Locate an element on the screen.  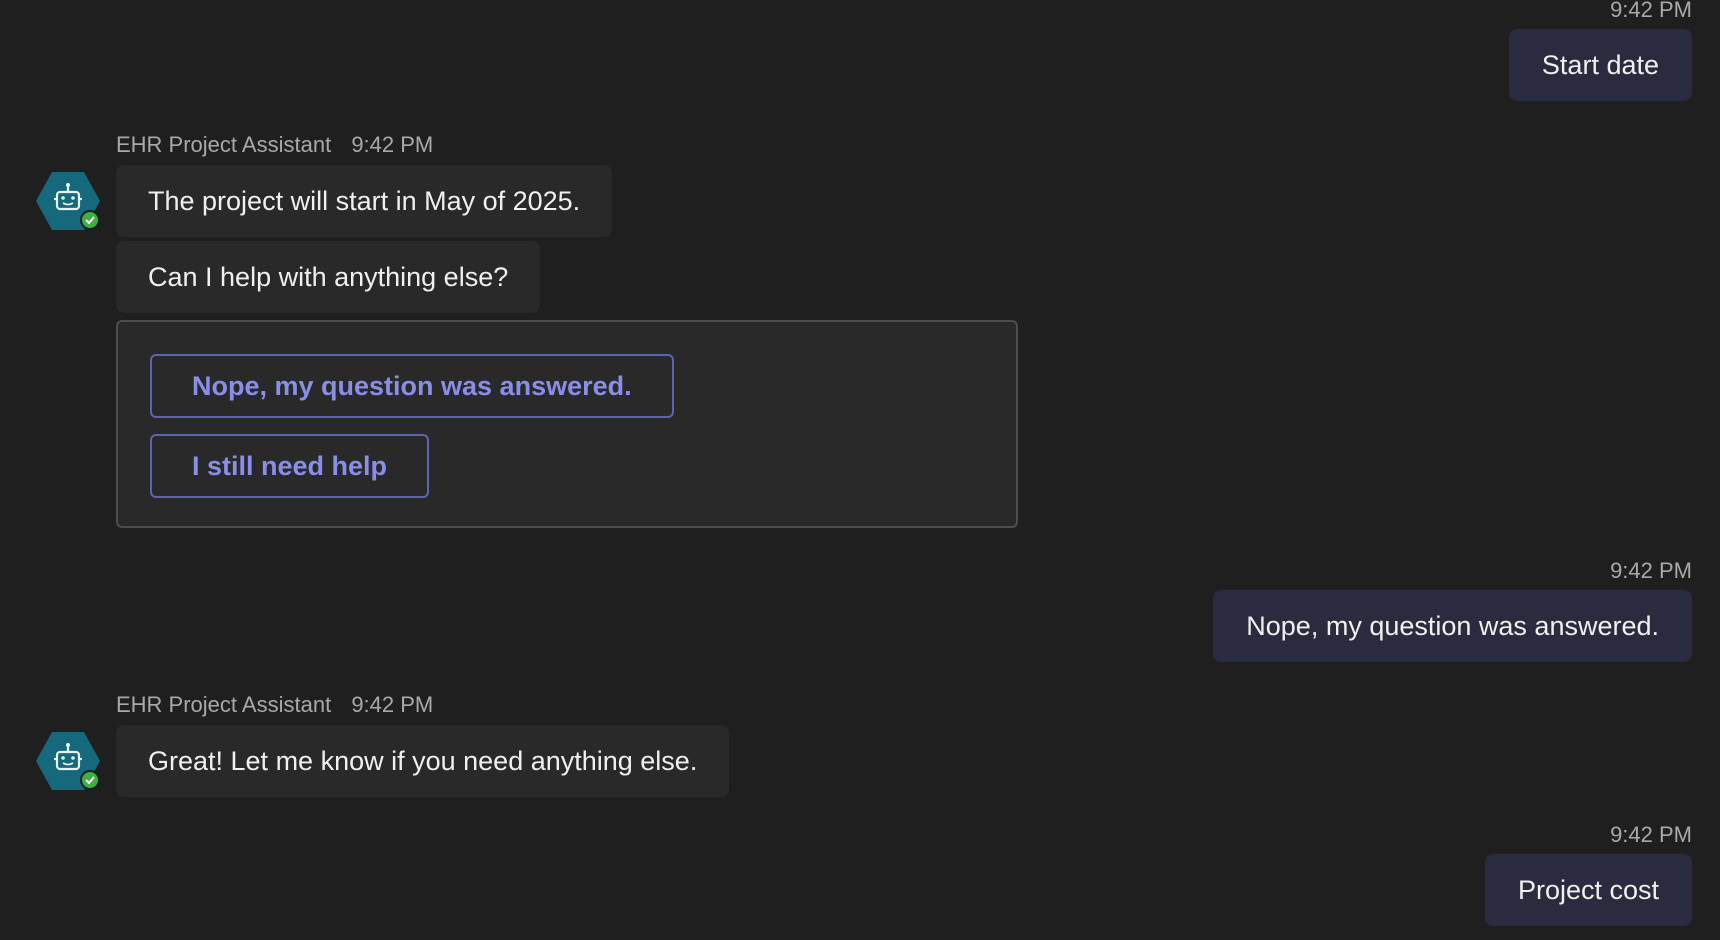
message-bubble: Can I help with anything else? is located at coordinates (328, 277).